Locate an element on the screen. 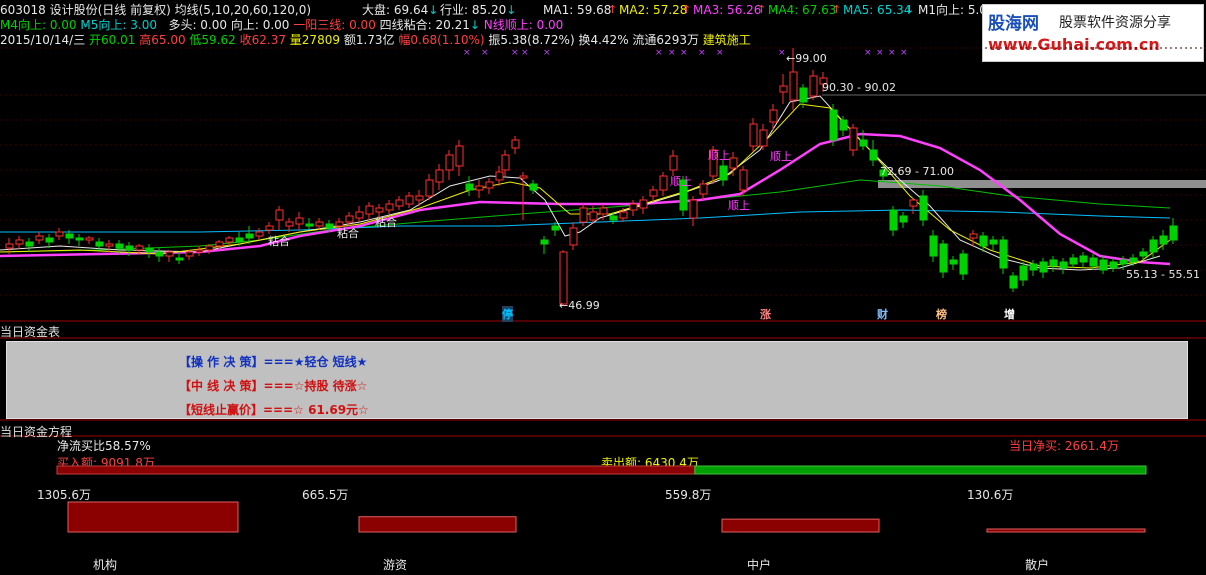 The image size is (1206, 575). shunshang-label-3: 顺上 is located at coordinates (781, 156).